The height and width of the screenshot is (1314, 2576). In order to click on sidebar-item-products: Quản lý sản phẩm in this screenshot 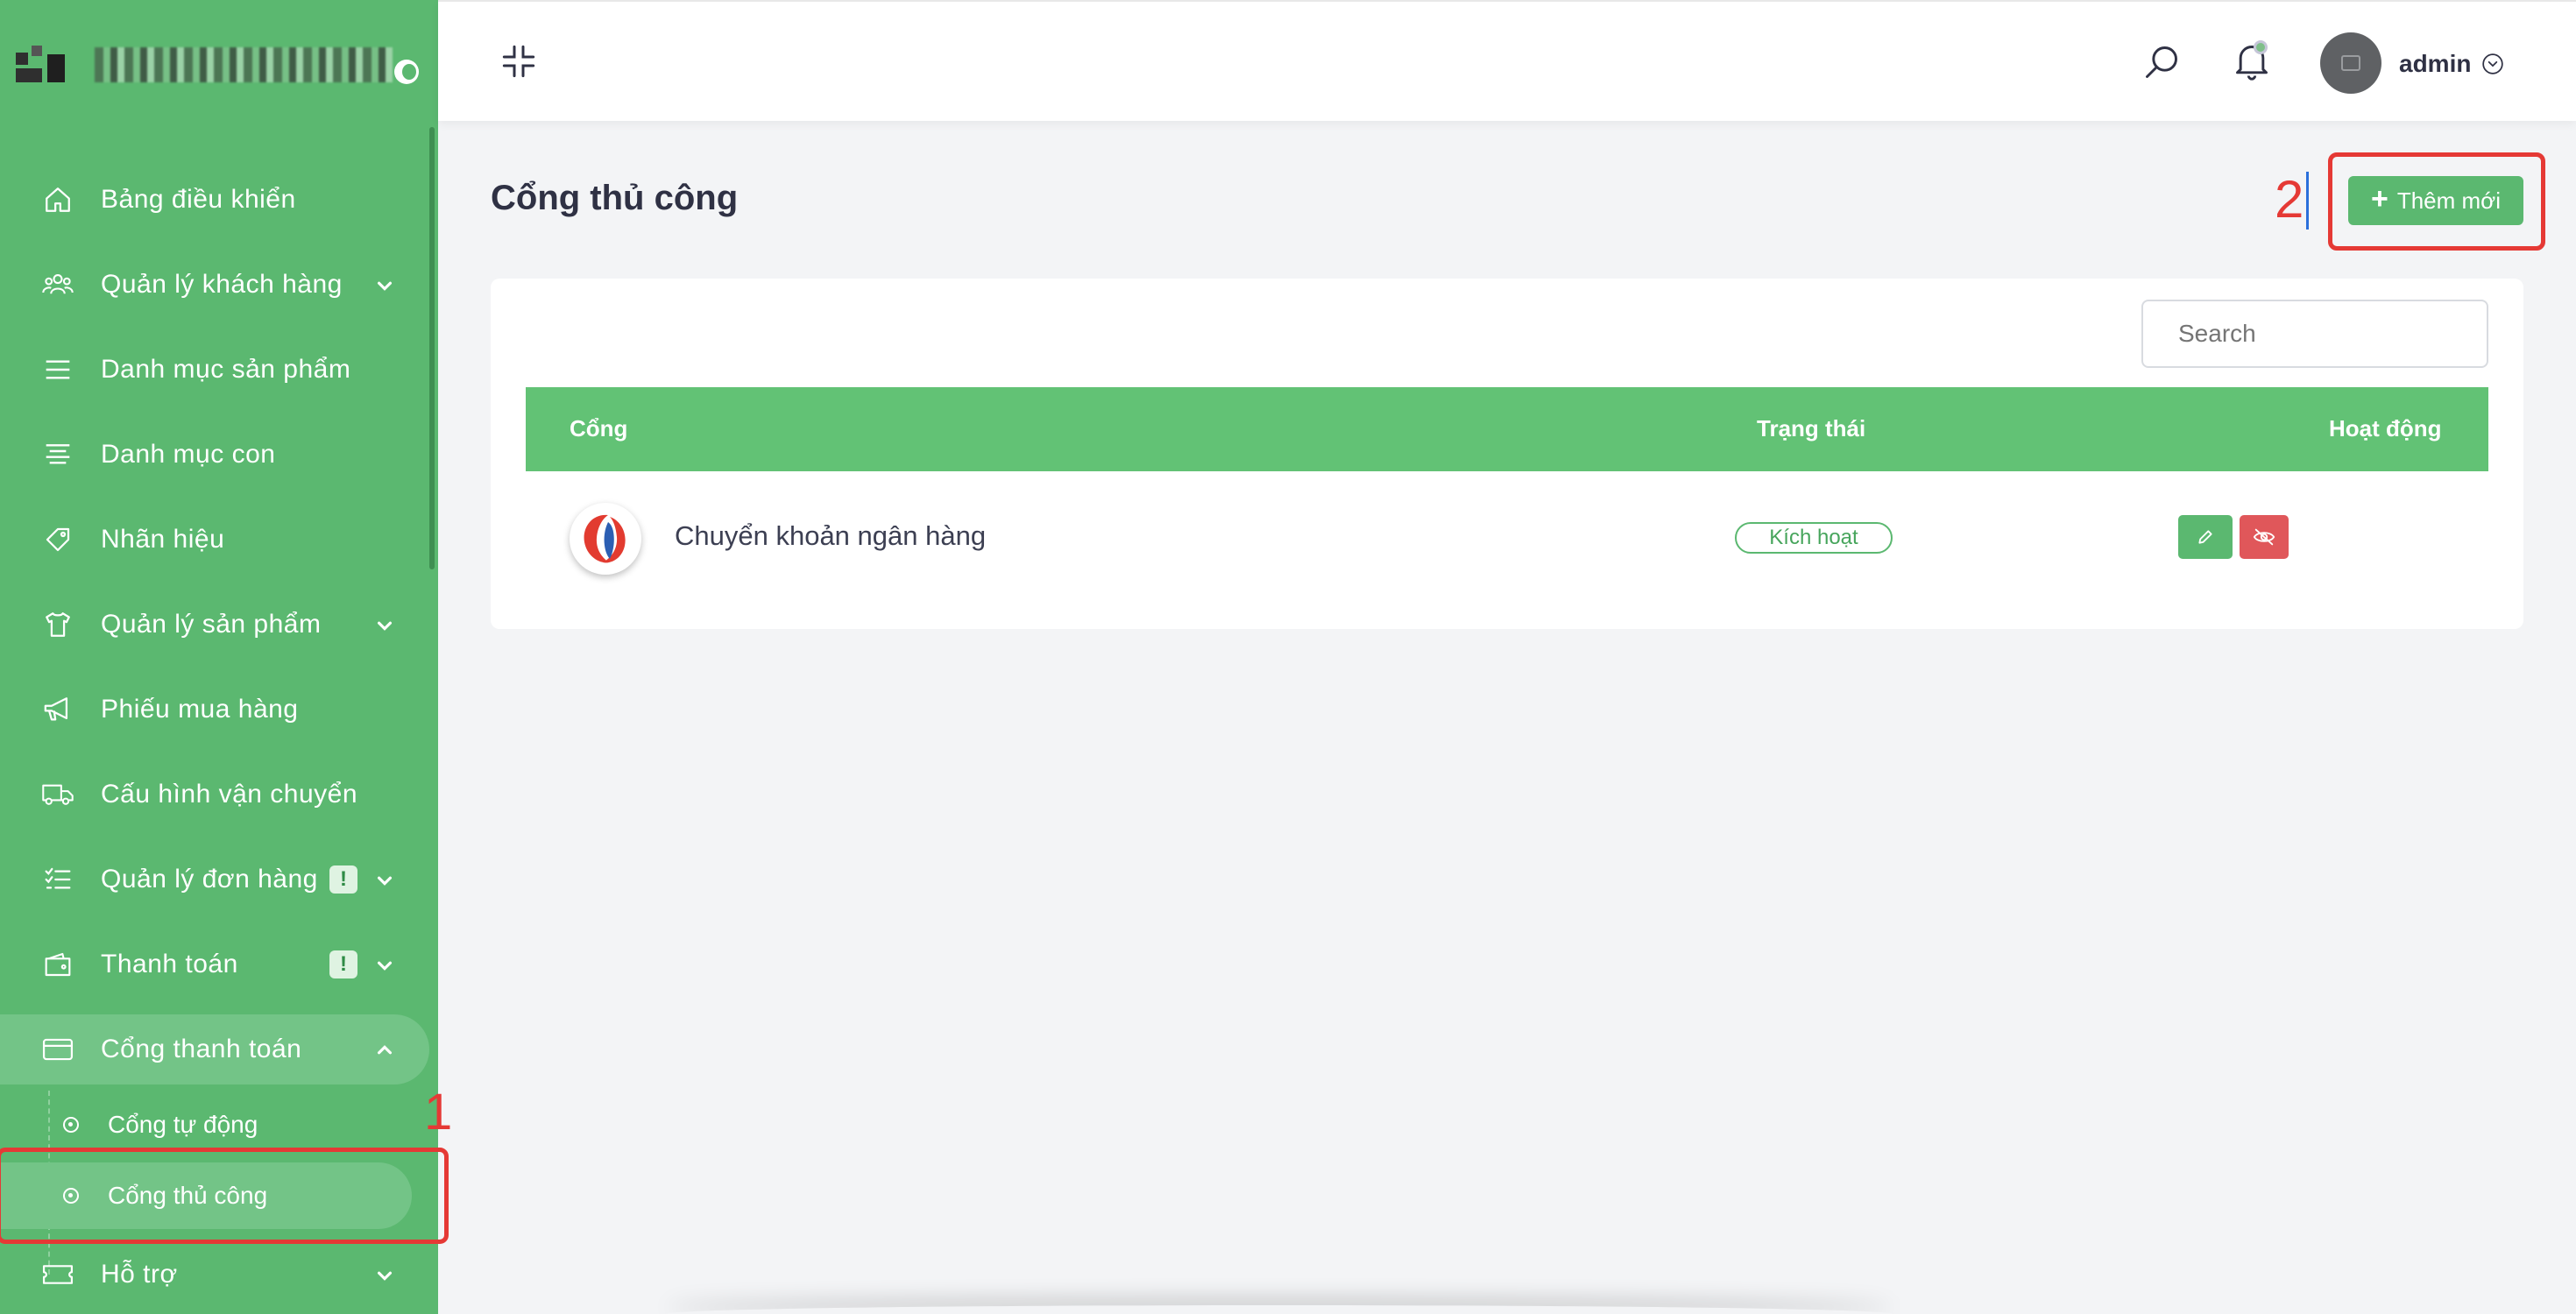, I will do `click(219, 625)`.